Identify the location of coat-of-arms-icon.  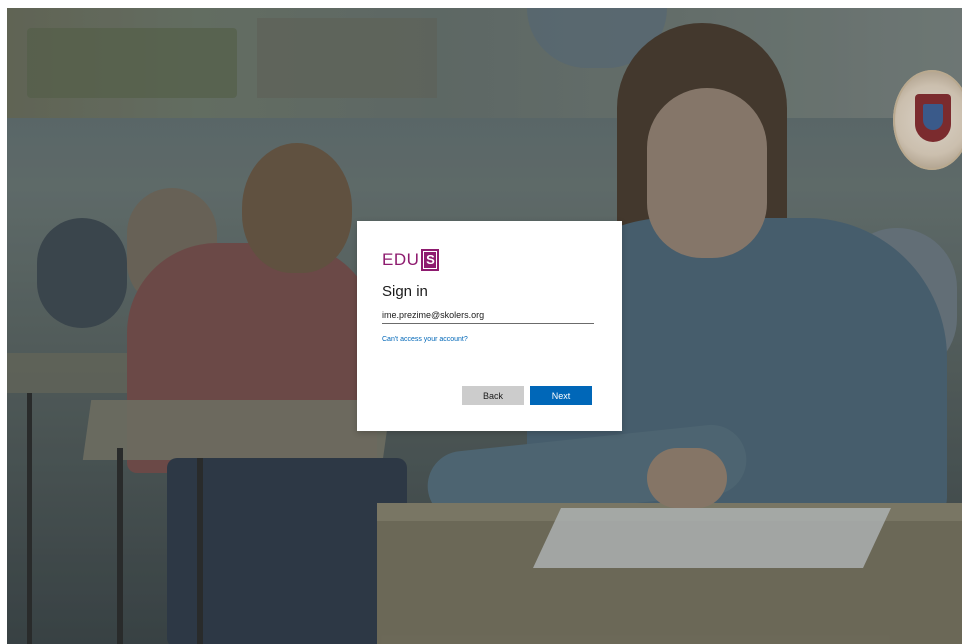
(927, 120).